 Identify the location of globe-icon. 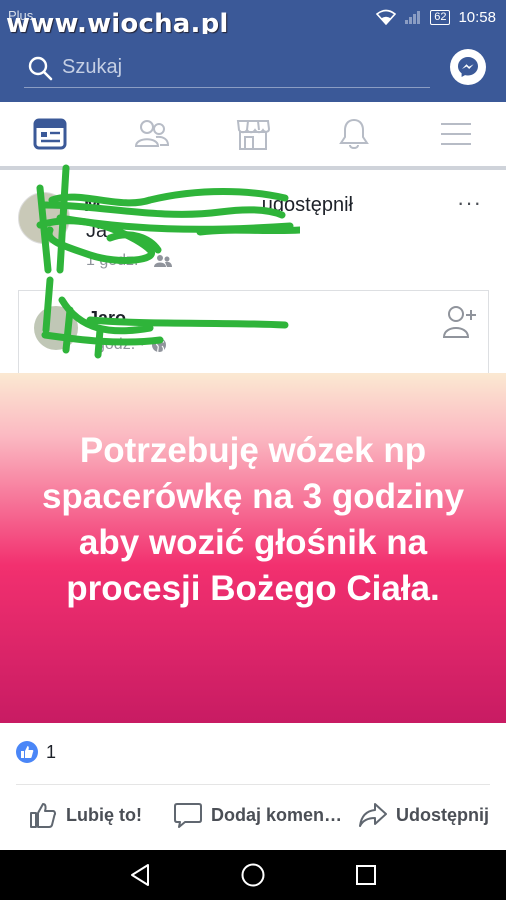
(158, 345).